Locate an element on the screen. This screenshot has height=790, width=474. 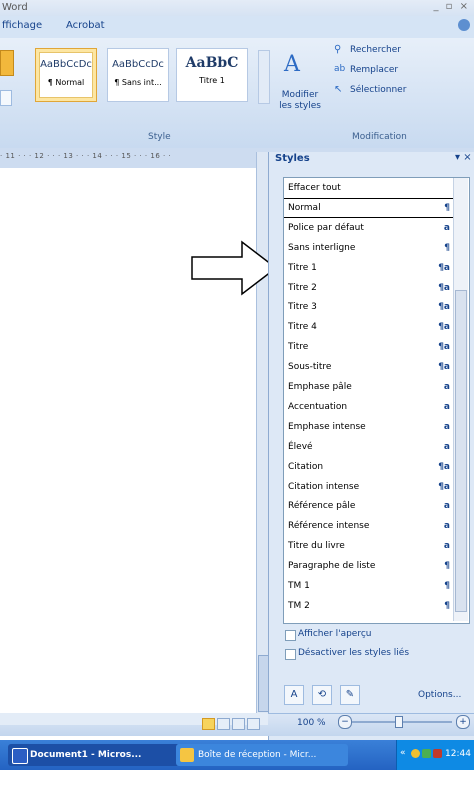
style-list-item: Titre 3 ¶a is located at coordinates (369, 307).